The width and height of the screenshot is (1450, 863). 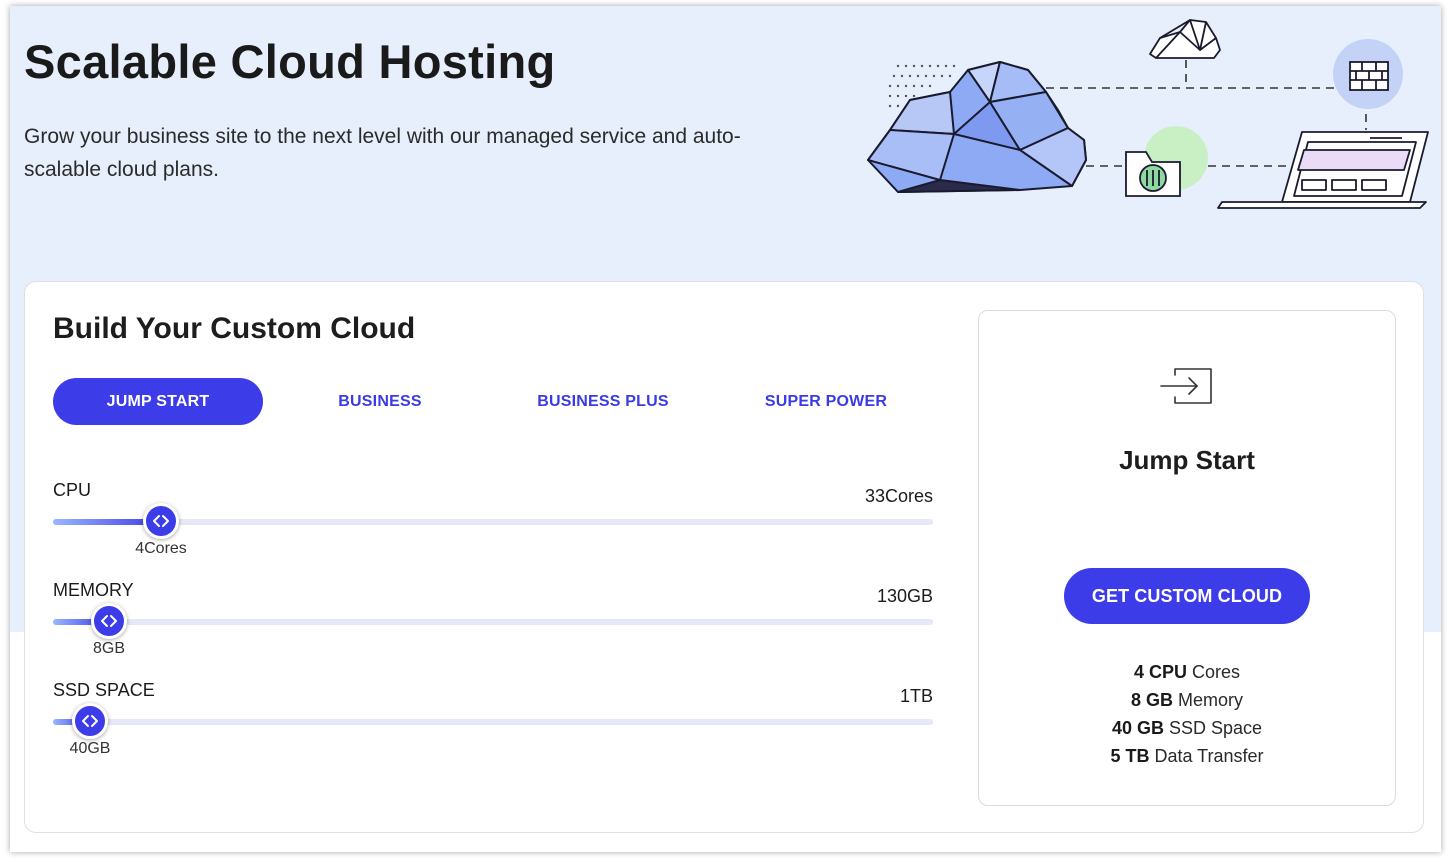 I want to click on cpu-label: CPU, so click(x=72, y=490).